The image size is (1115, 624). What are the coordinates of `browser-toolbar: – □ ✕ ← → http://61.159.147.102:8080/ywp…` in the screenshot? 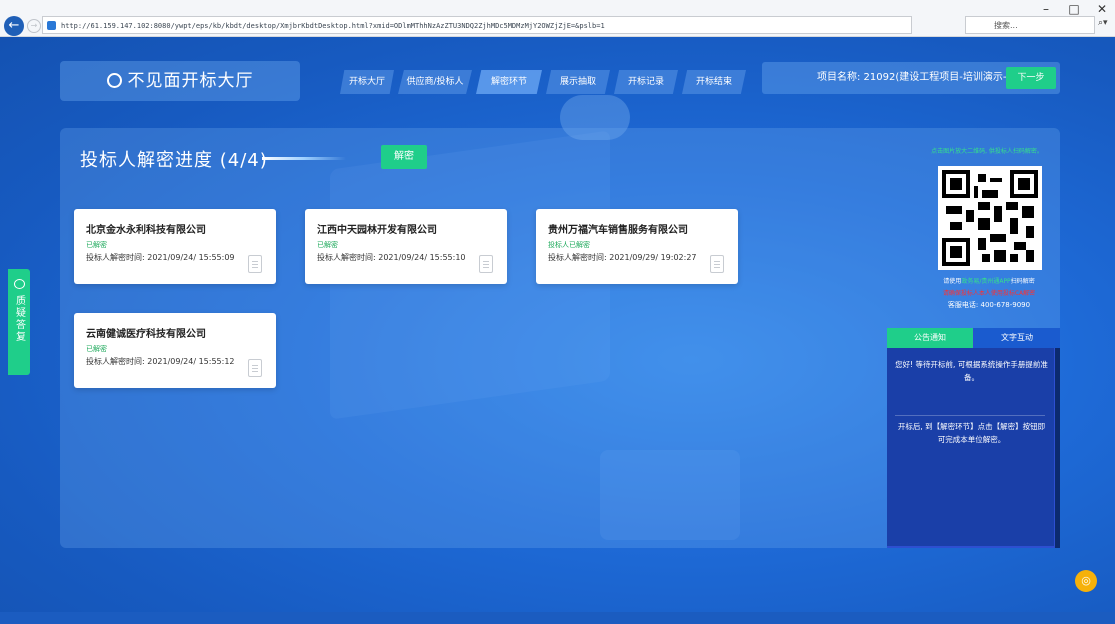 It's located at (557, 18).